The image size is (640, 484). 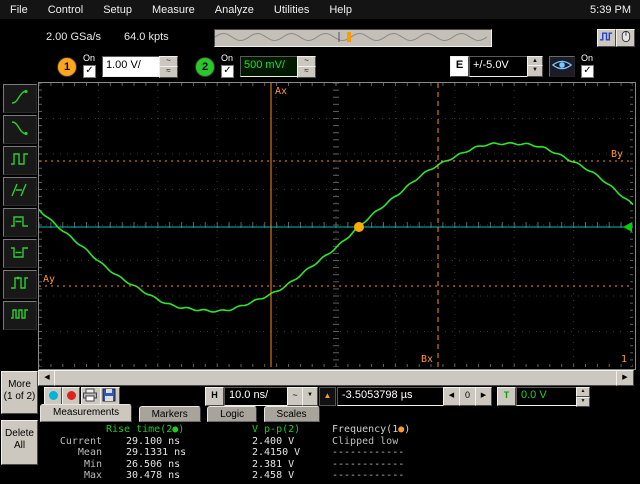 I want to click on measure-neg-width-button, so click(x=20, y=253).